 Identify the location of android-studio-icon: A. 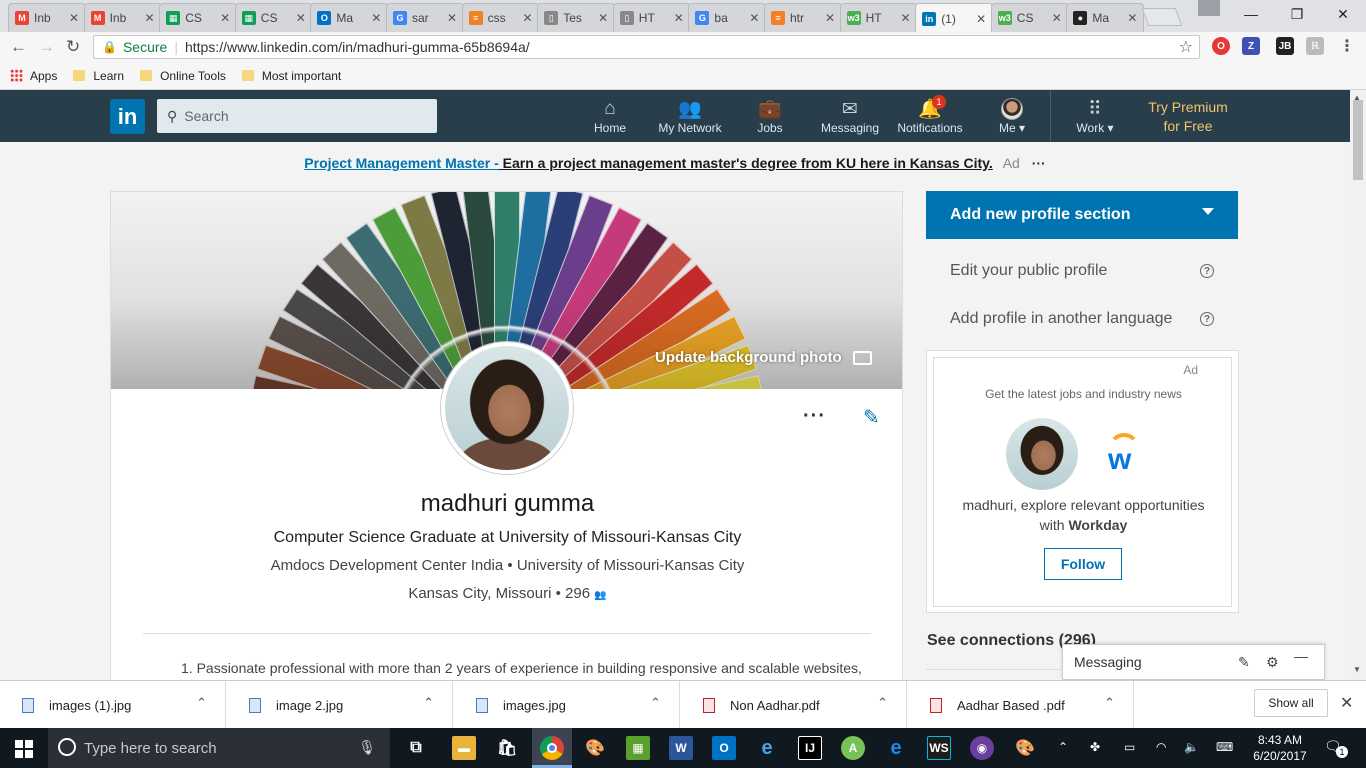
(853, 748).